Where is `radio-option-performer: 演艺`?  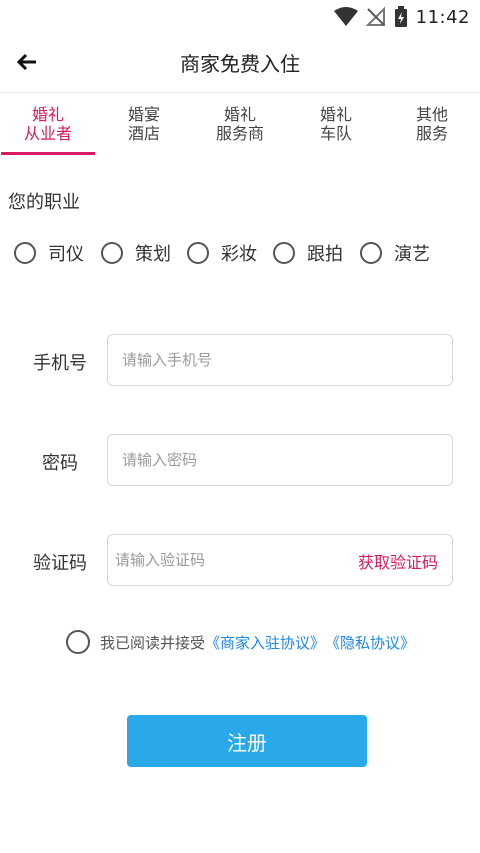
radio-option-performer: 演艺 is located at coordinates (395, 253).